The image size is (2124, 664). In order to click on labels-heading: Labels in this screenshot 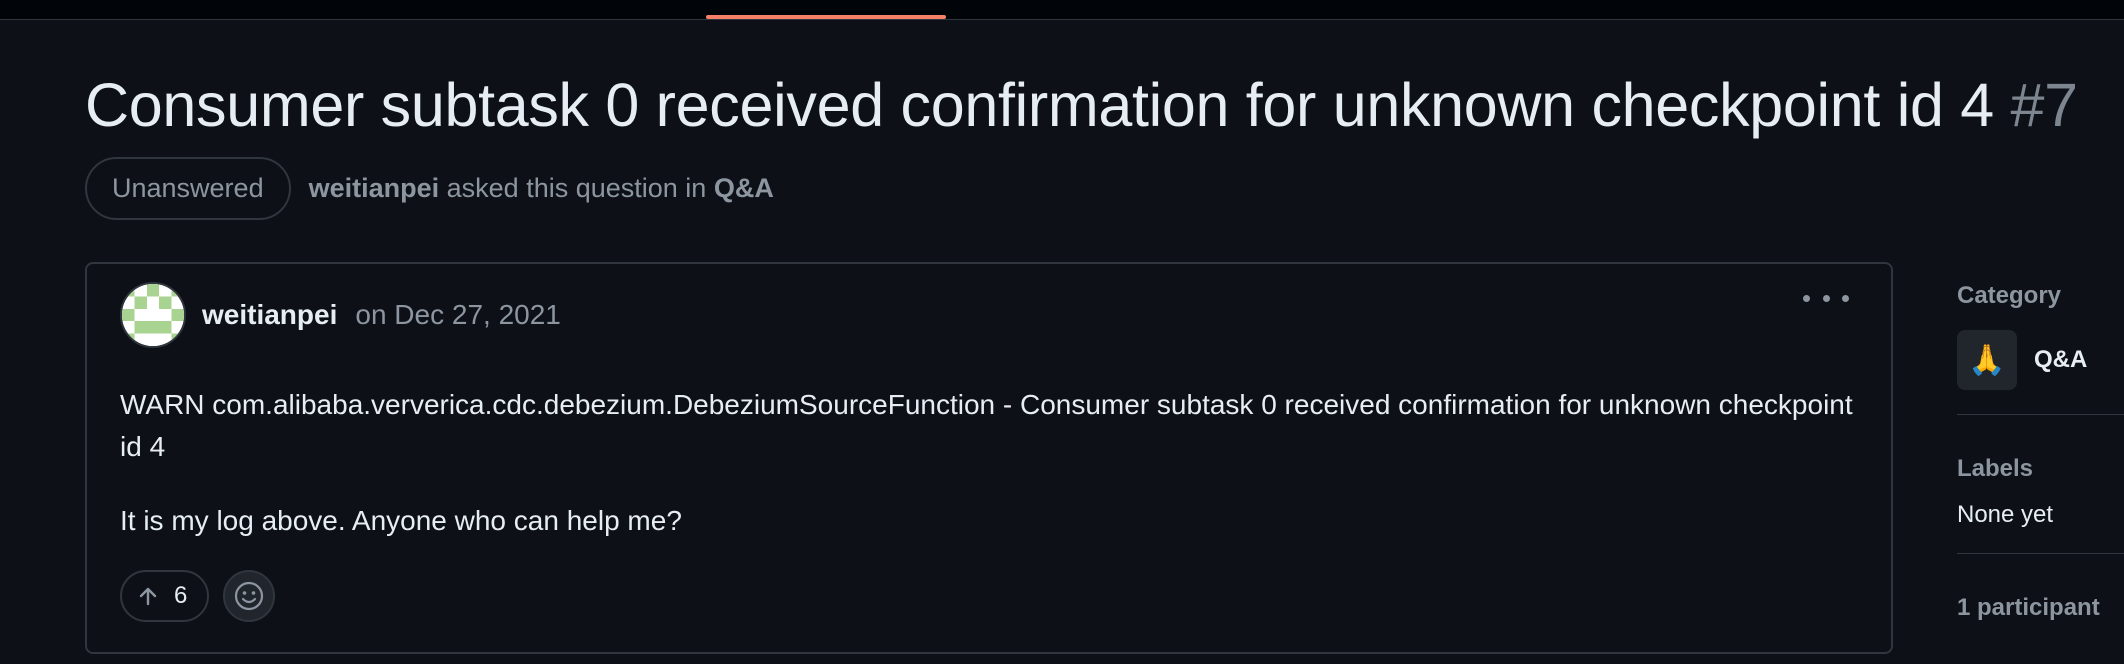, I will do `click(1995, 468)`.